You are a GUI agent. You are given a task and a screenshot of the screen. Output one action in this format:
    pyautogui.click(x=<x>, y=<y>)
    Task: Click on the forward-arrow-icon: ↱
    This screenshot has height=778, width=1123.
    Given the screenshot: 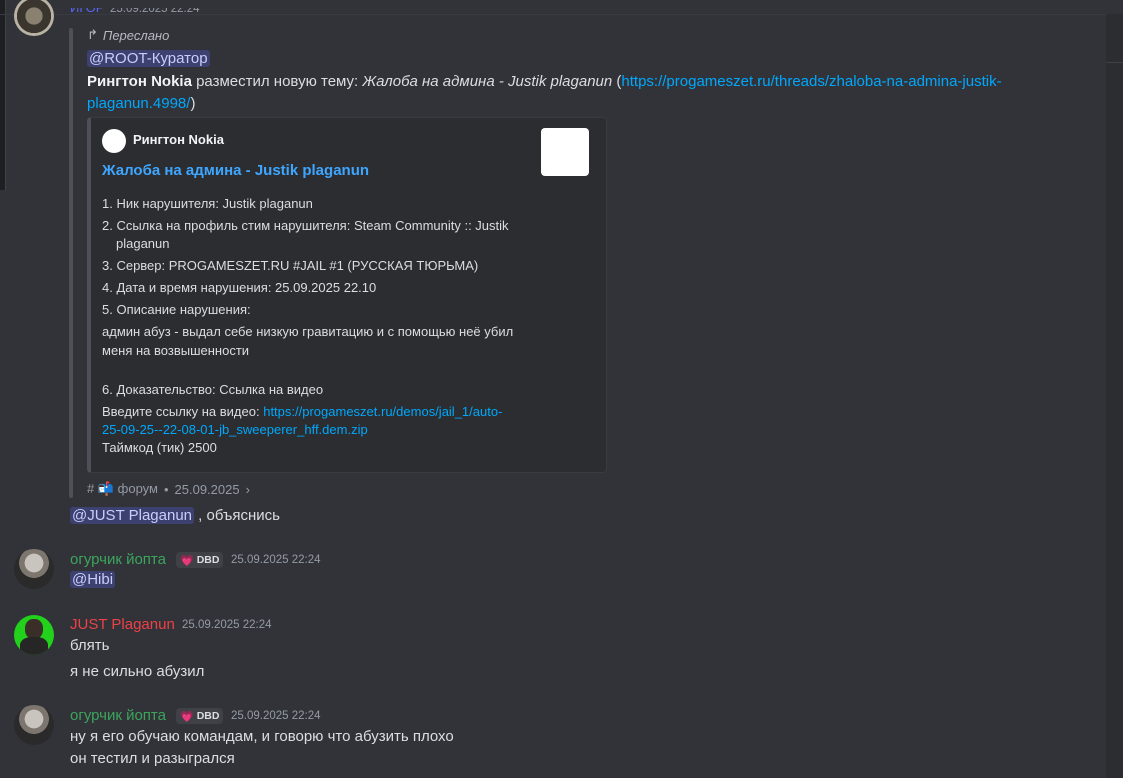 What is the action you would take?
    pyautogui.click(x=92, y=34)
    